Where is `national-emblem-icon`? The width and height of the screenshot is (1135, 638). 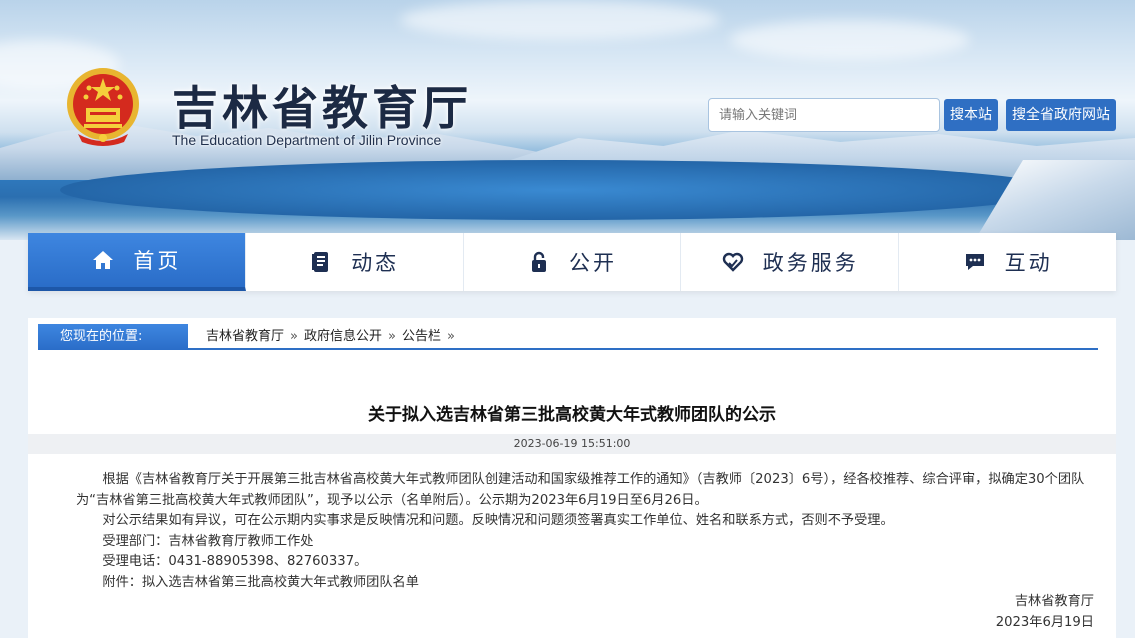 national-emblem-icon is located at coordinates (103, 106).